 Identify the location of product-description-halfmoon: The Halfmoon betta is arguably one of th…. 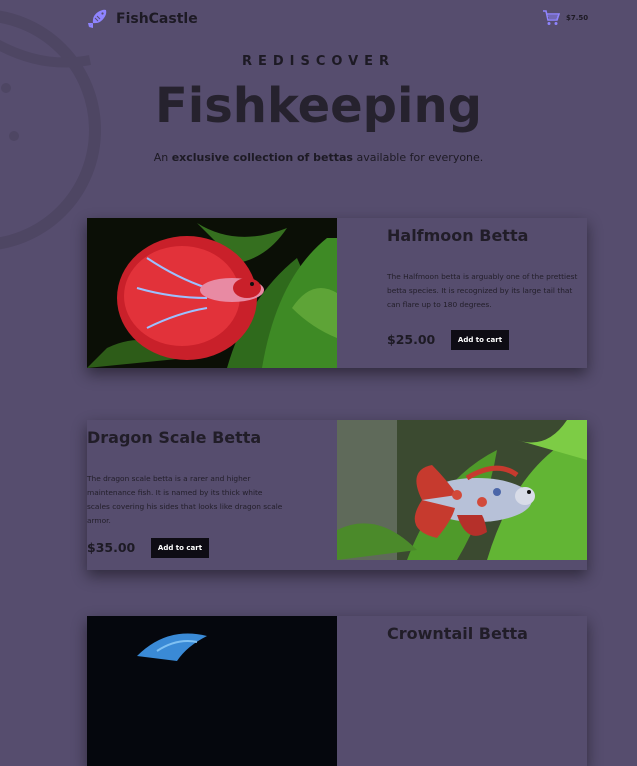
(482, 290).